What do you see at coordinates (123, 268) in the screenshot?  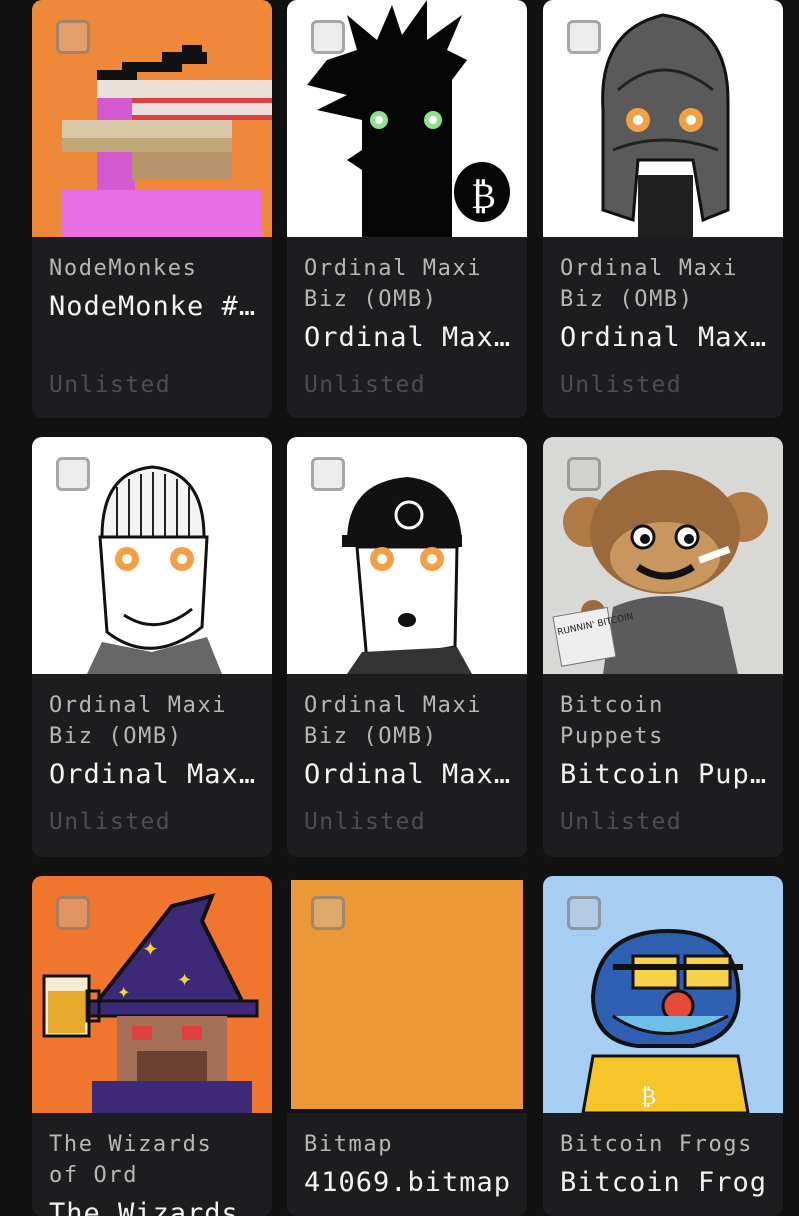 I see `collection-name: NodeMonkes` at bounding box center [123, 268].